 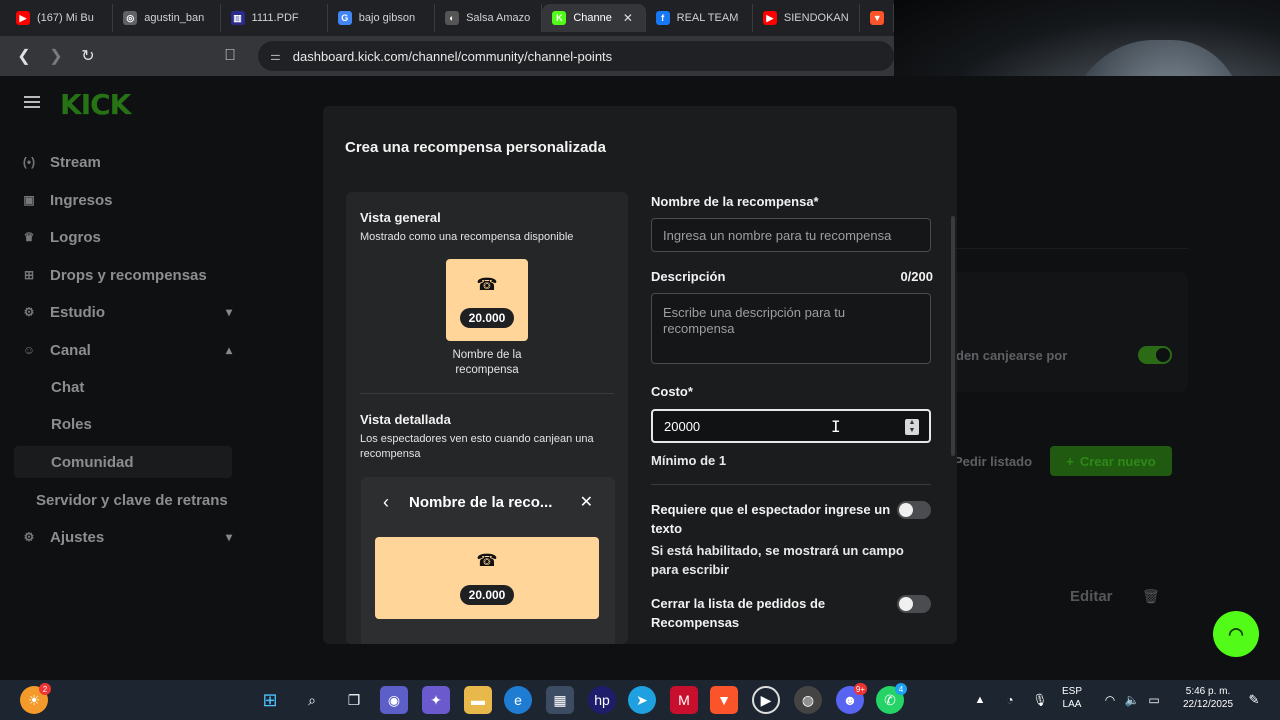 What do you see at coordinates (70, 350) in the screenshot?
I see `sidebar-item-label: Canal` at bounding box center [70, 350].